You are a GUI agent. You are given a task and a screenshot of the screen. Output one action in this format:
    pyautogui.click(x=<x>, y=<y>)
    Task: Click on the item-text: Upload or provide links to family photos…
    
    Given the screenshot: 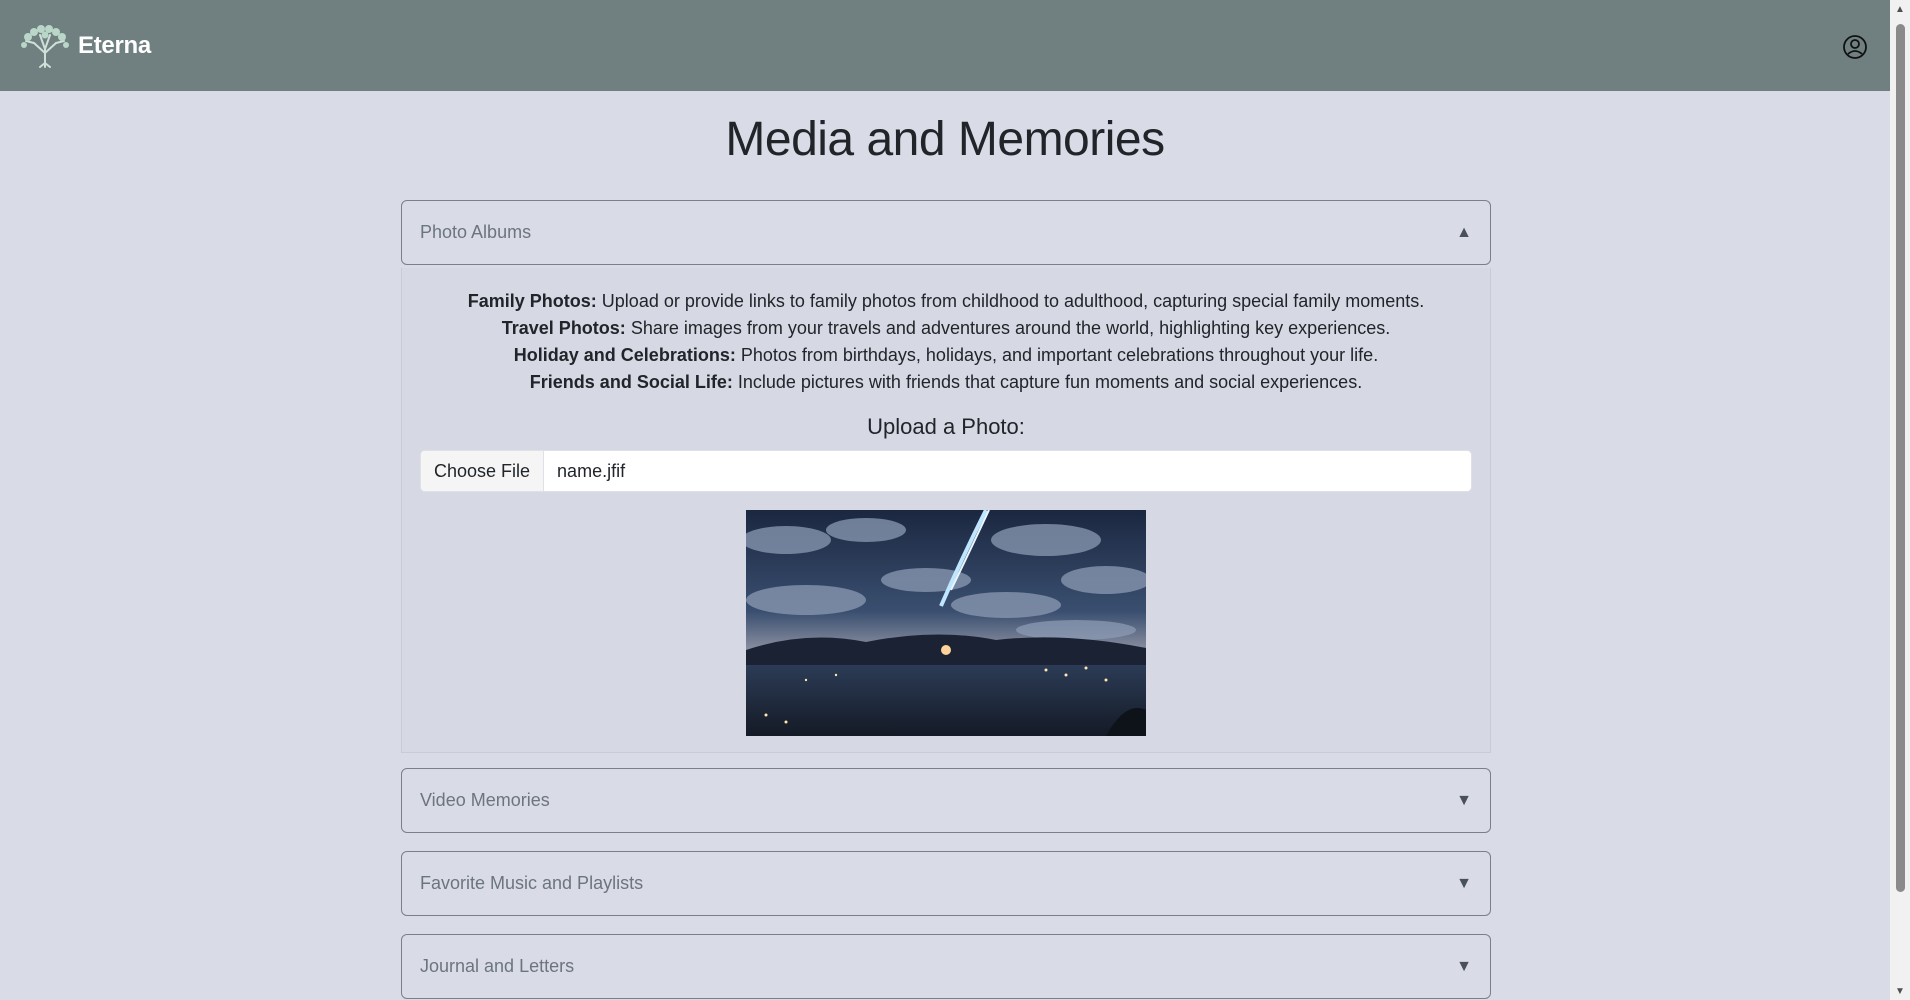 What is the action you would take?
    pyautogui.click(x=1013, y=301)
    